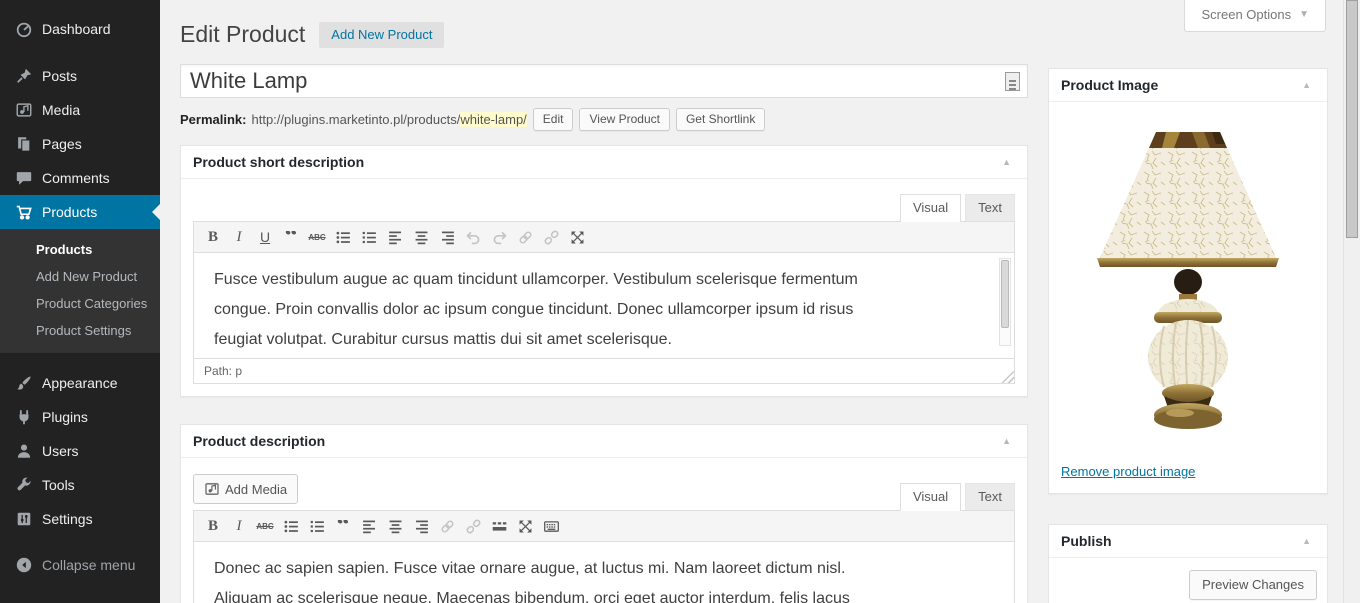 The height and width of the screenshot is (603, 1360). Describe the element at coordinates (624, 119) in the screenshot. I see `view-product-button: View Product` at that location.